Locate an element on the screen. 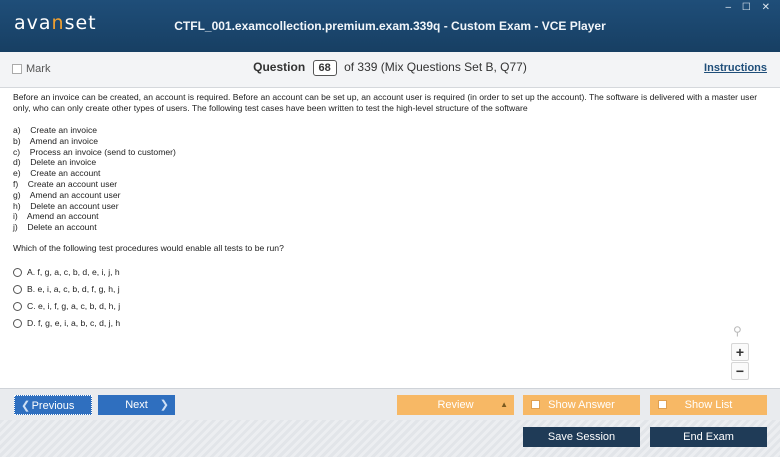 The width and height of the screenshot is (780, 457). end-exam-button: End Exam is located at coordinates (708, 437).